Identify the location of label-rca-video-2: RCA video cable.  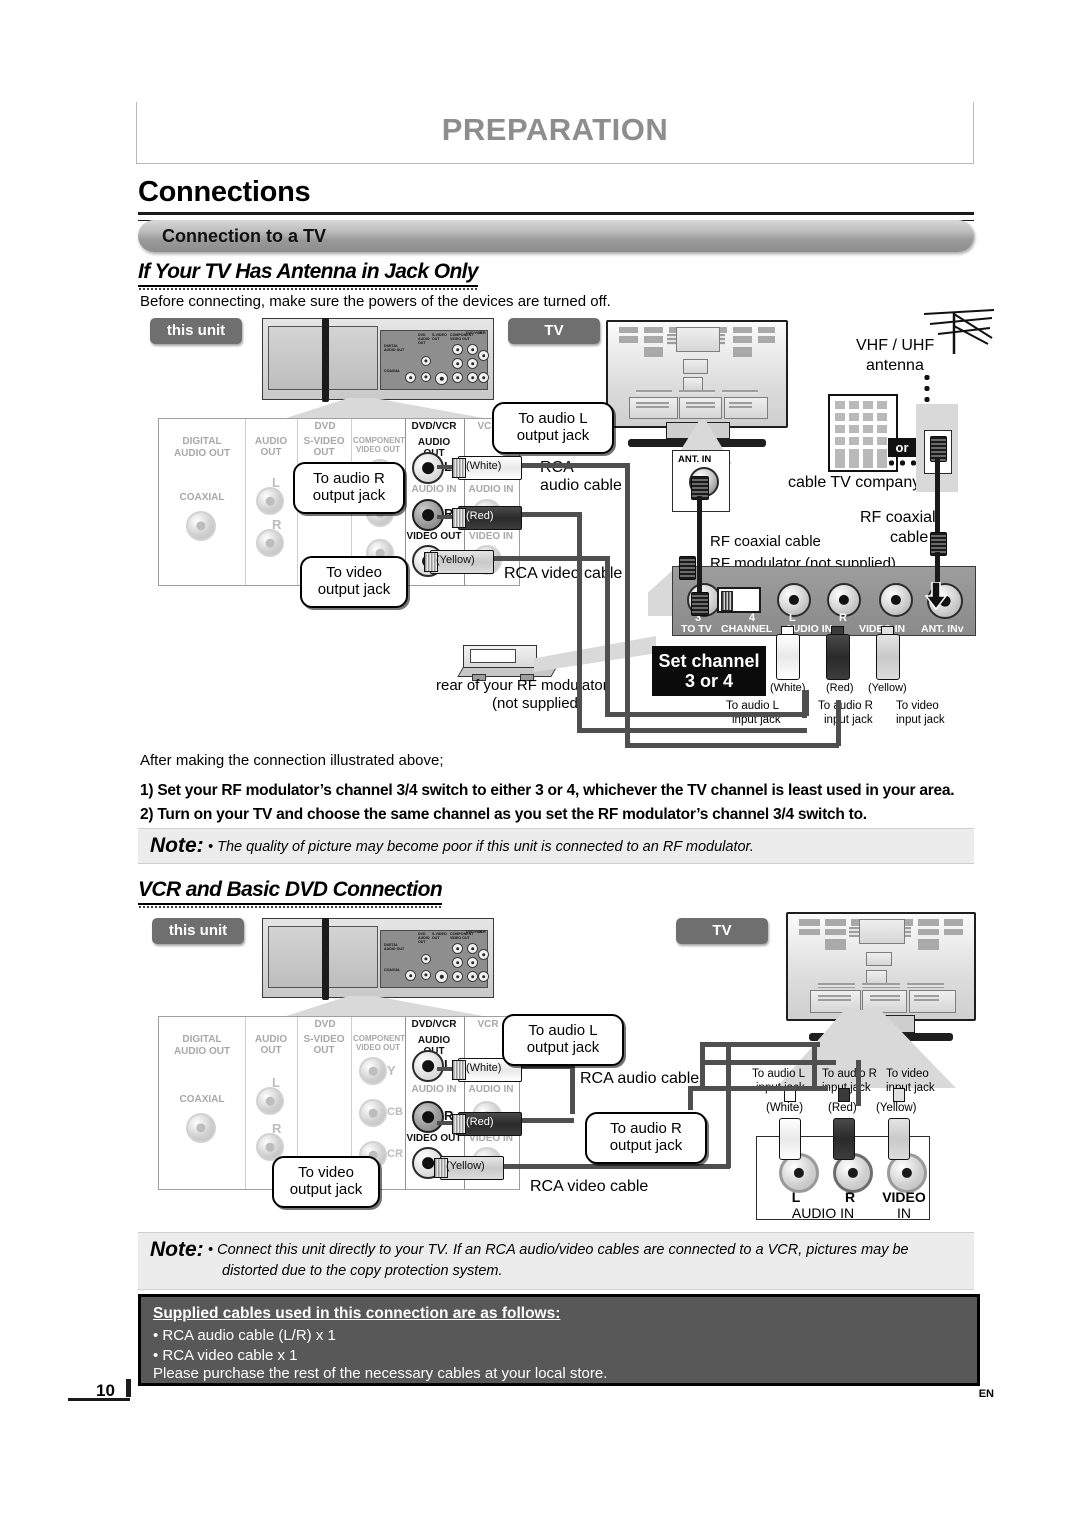
(589, 1186).